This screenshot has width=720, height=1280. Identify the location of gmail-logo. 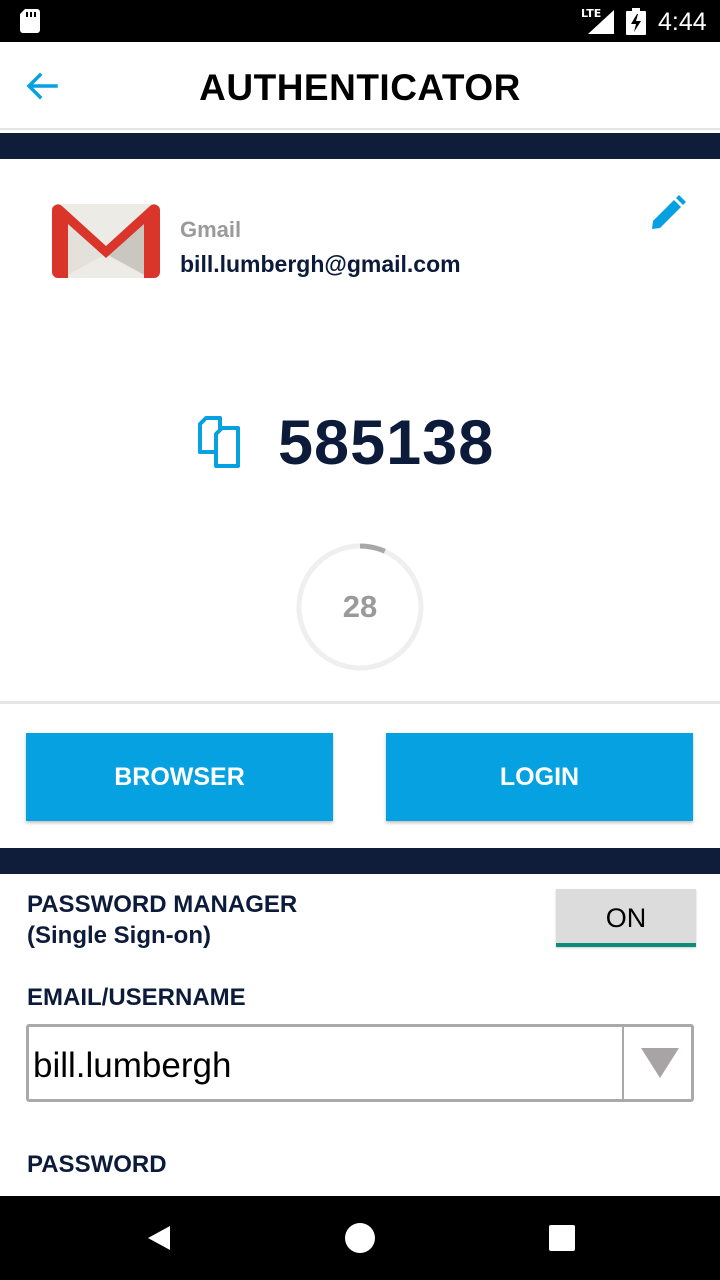
(106, 241).